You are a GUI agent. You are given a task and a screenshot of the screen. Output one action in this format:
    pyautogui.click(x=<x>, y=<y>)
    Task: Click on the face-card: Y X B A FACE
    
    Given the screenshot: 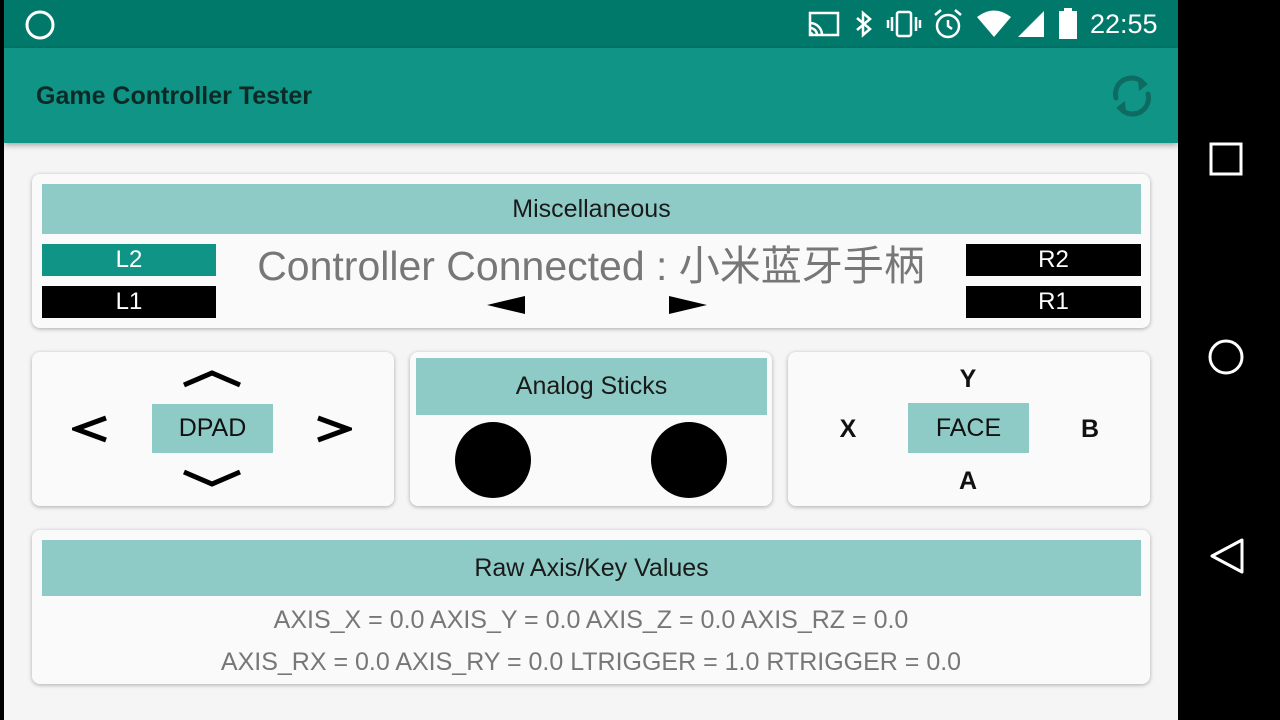 What is the action you would take?
    pyautogui.click(x=969, y=429)
    